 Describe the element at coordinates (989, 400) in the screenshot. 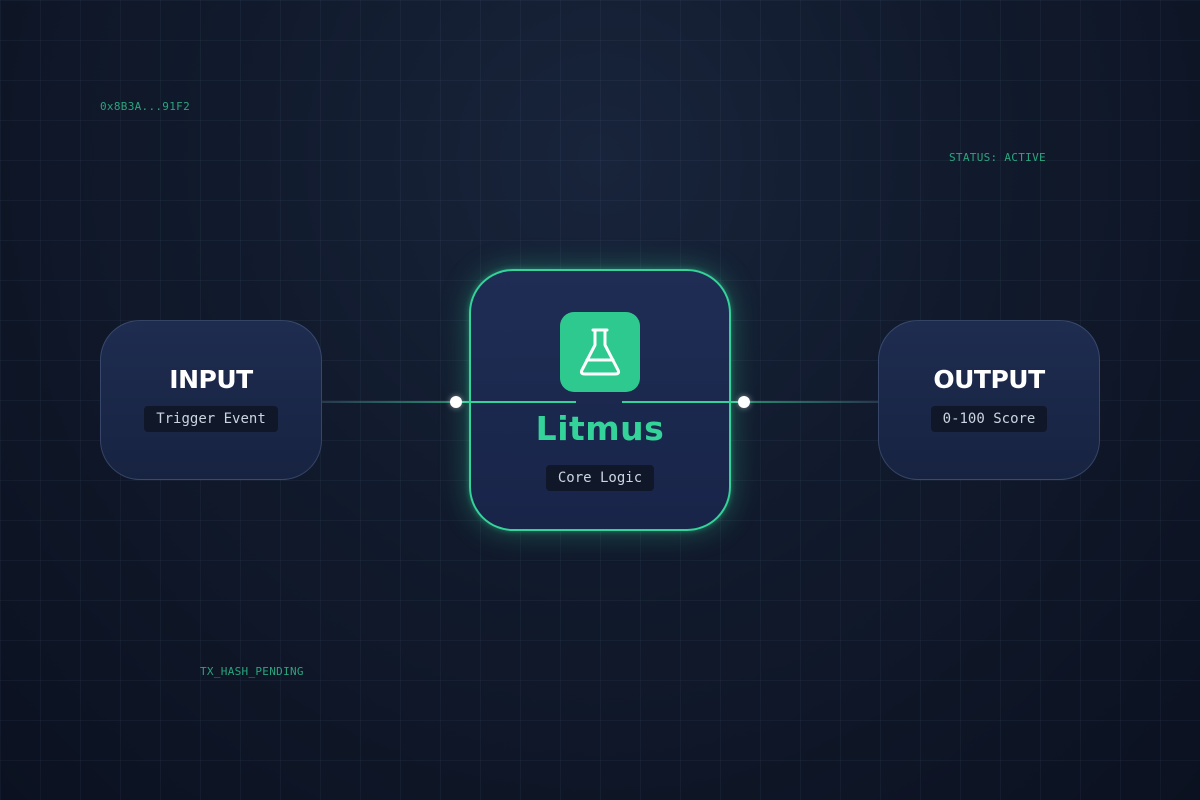

I see `output-node: OUTPUT 0-100 Score` at that location.